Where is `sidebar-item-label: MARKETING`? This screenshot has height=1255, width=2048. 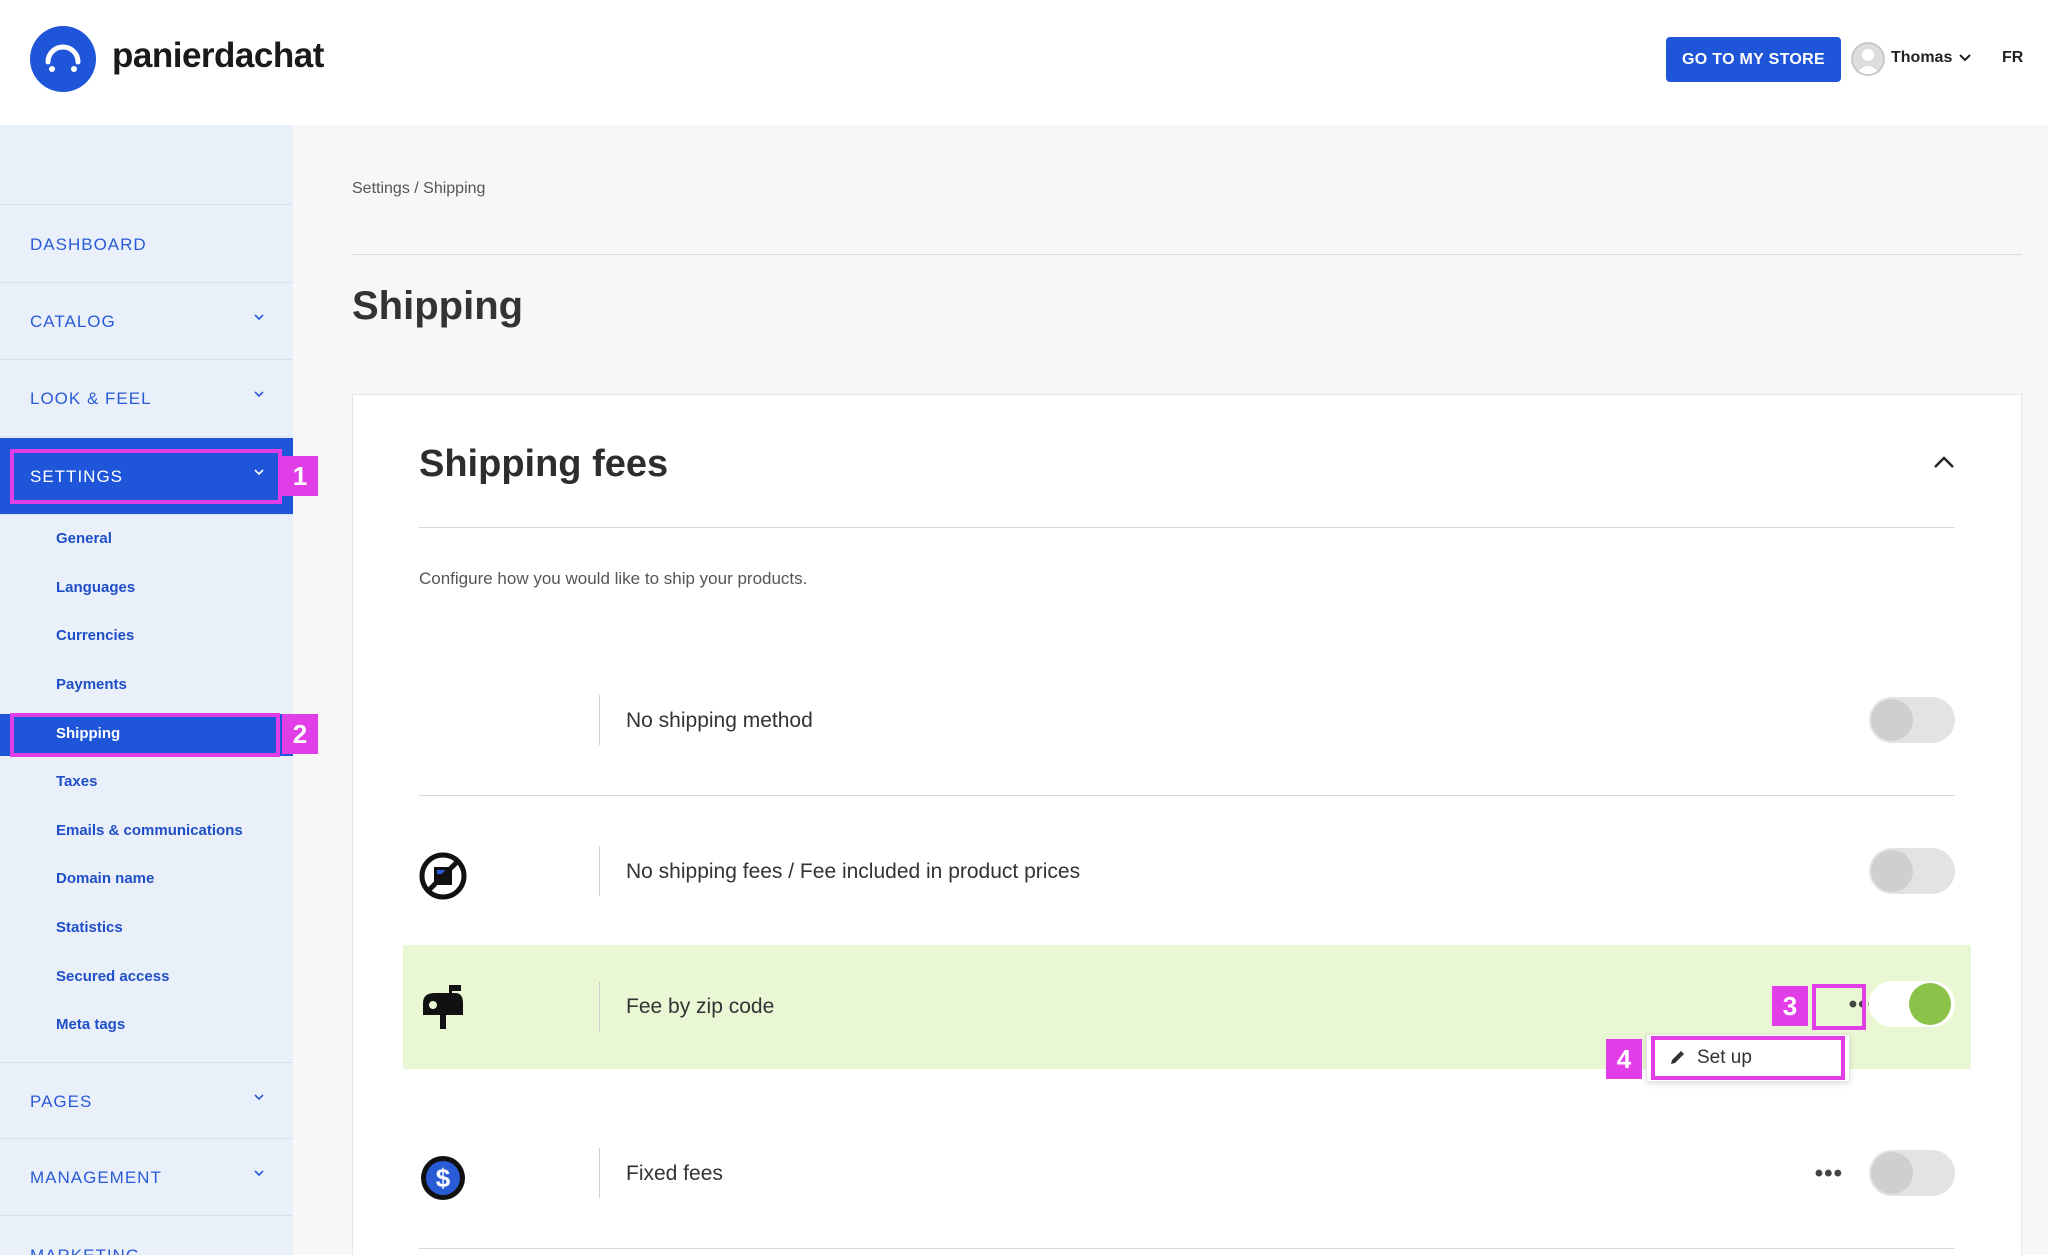
sidebar-item-label: MARKETING is located at coordinates (85, 1250).